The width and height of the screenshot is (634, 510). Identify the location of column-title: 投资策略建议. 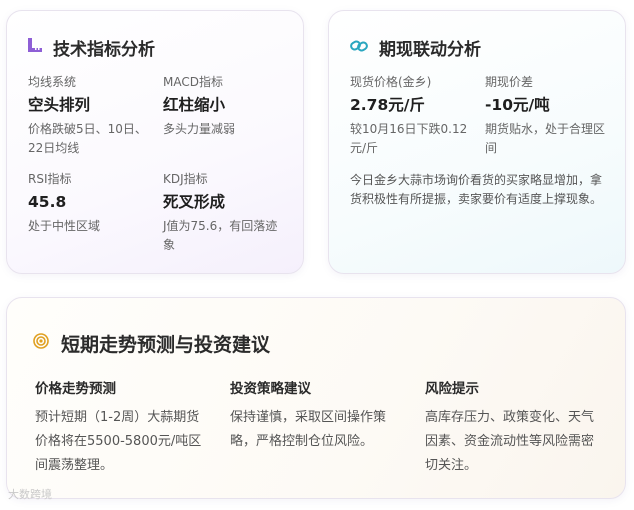
(270, 389).